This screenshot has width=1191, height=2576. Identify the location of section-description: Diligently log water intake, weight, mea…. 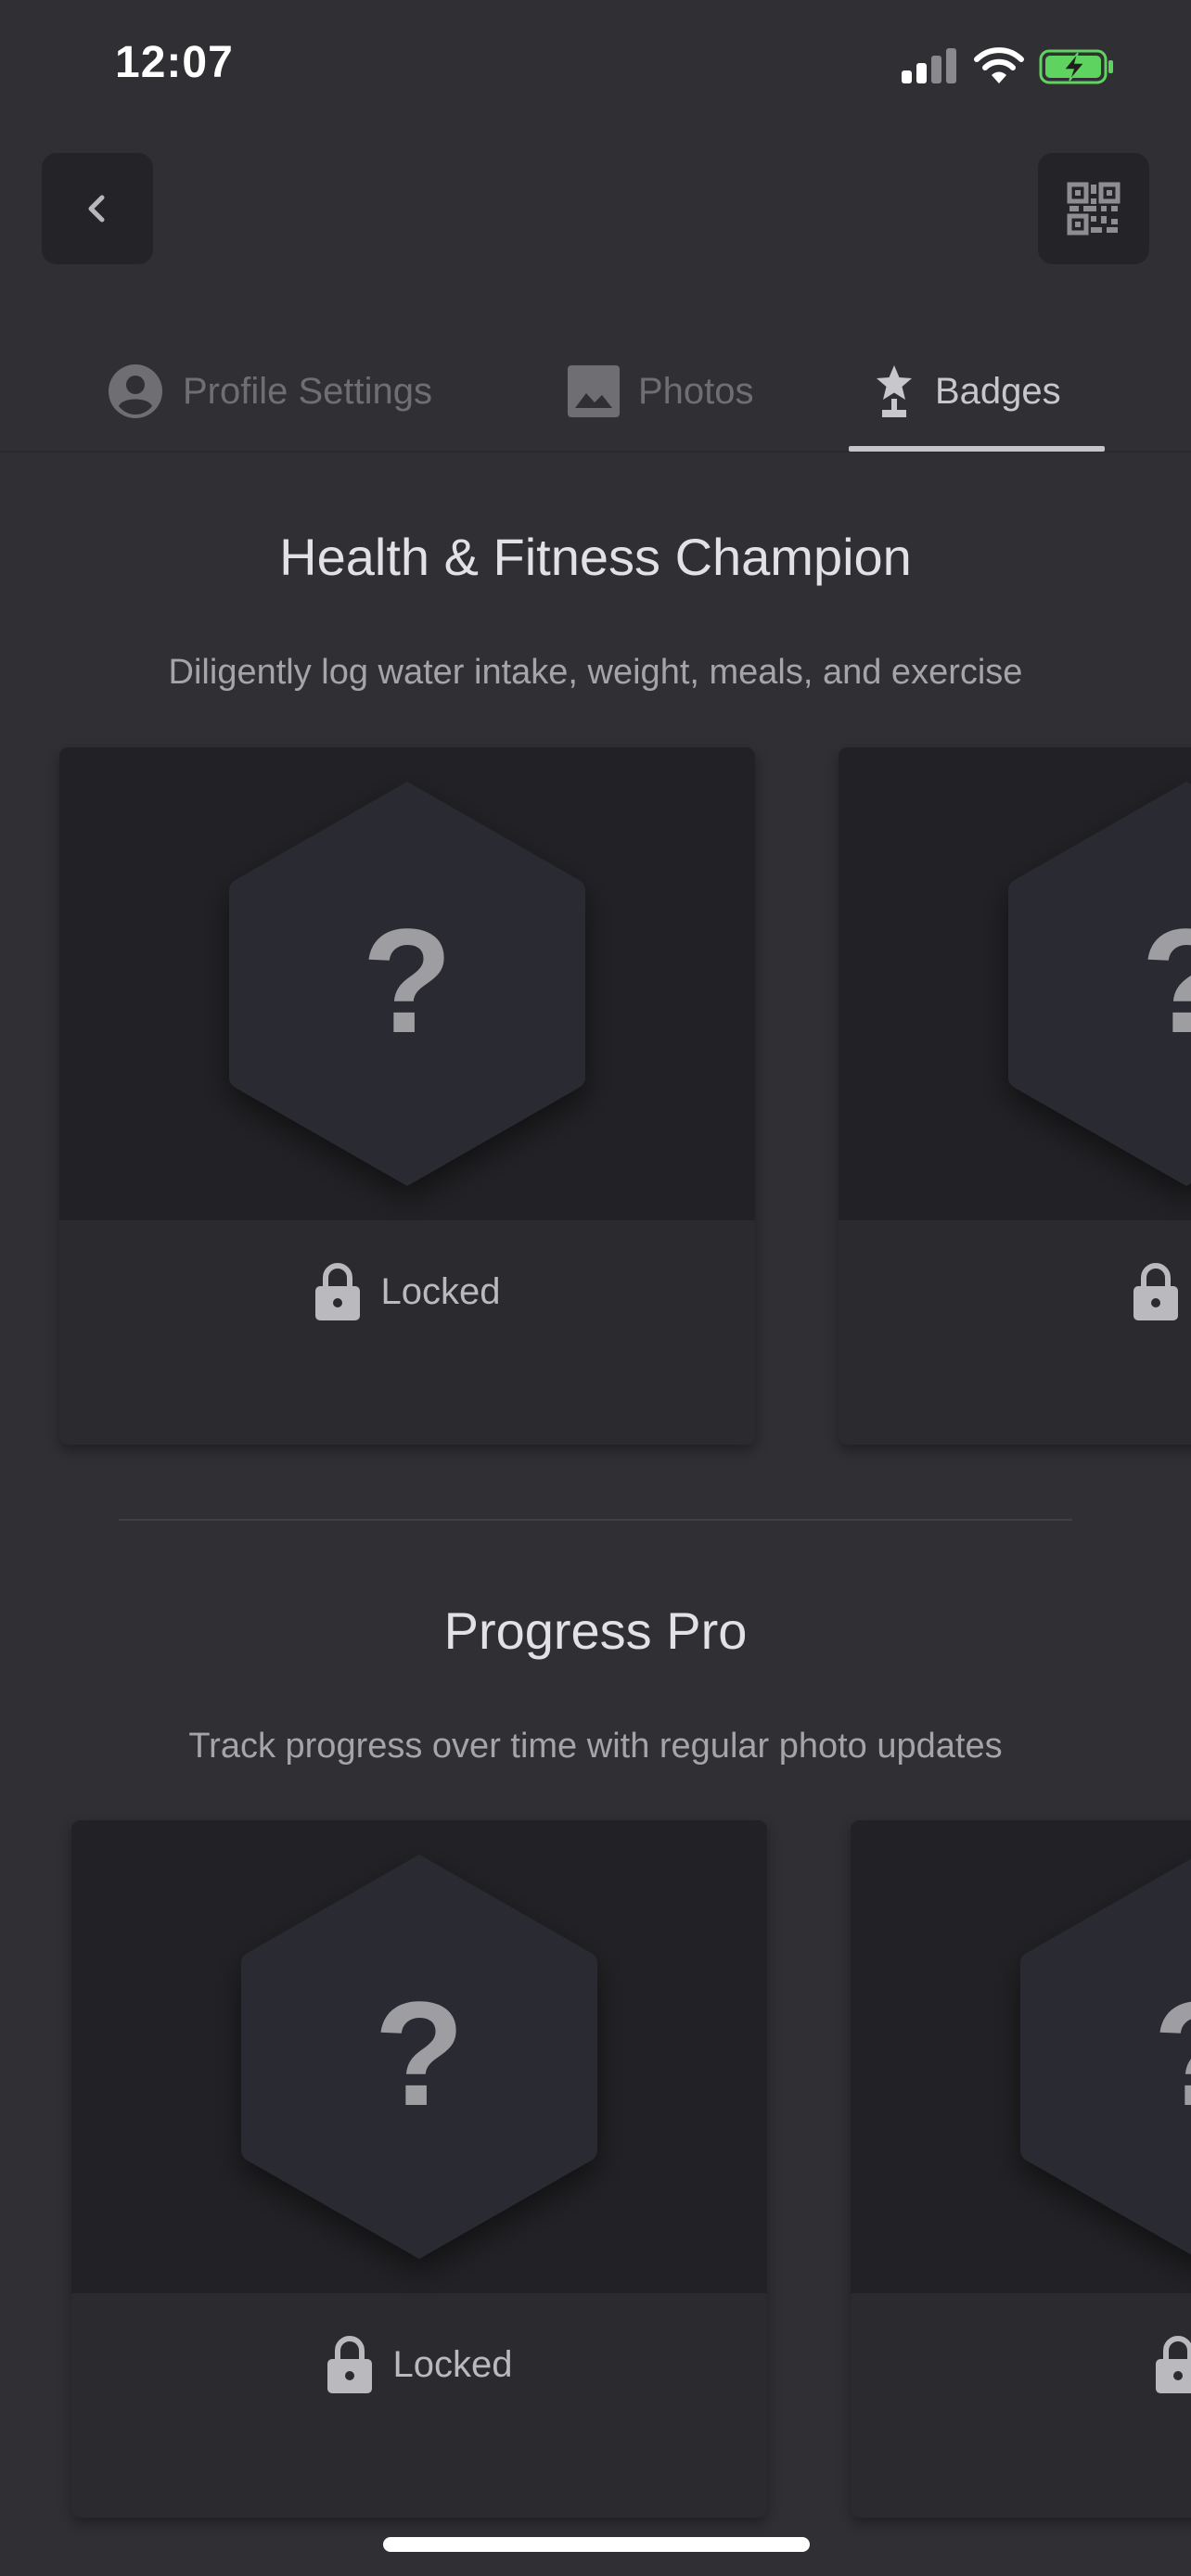
(595, 672).